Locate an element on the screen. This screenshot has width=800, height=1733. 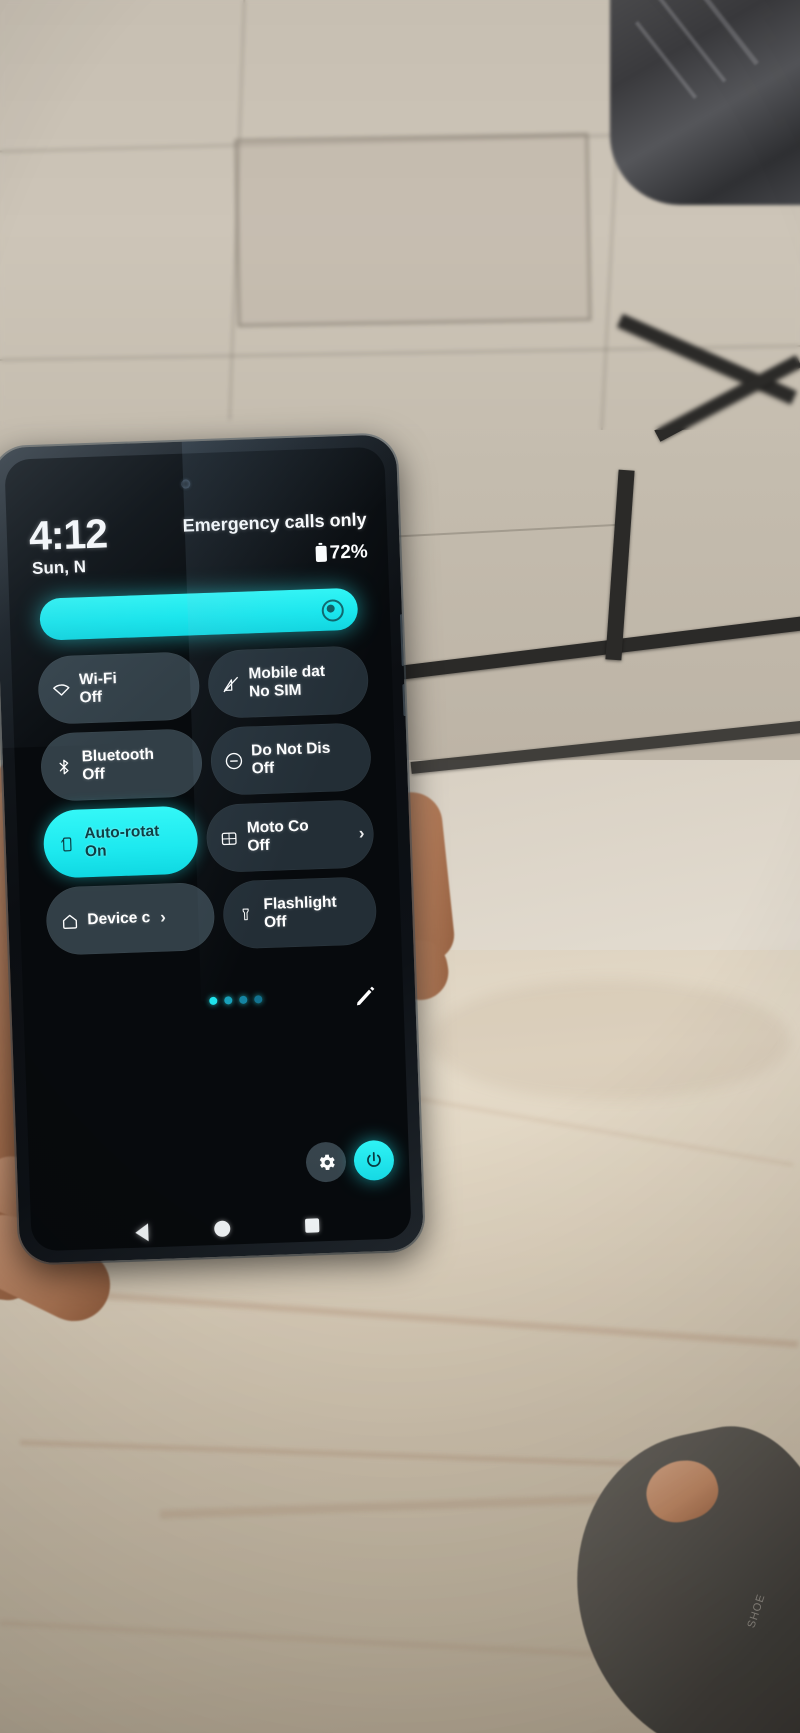
tile-mobile-data: Mobile dat No SIM is located at coordinates (288, 682).